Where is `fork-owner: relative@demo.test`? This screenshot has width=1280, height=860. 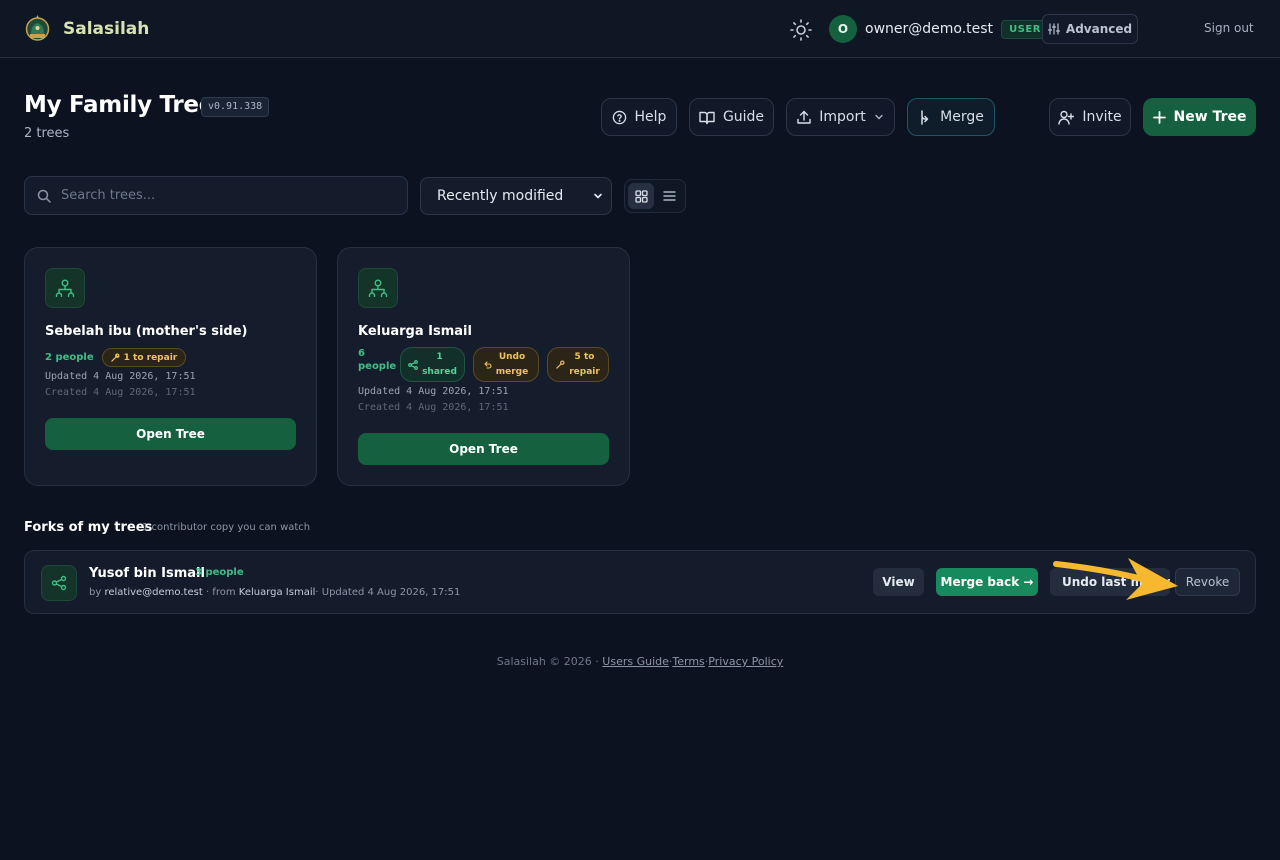 fork-owner: relative@demo.test is located at coordinates (153, 592).